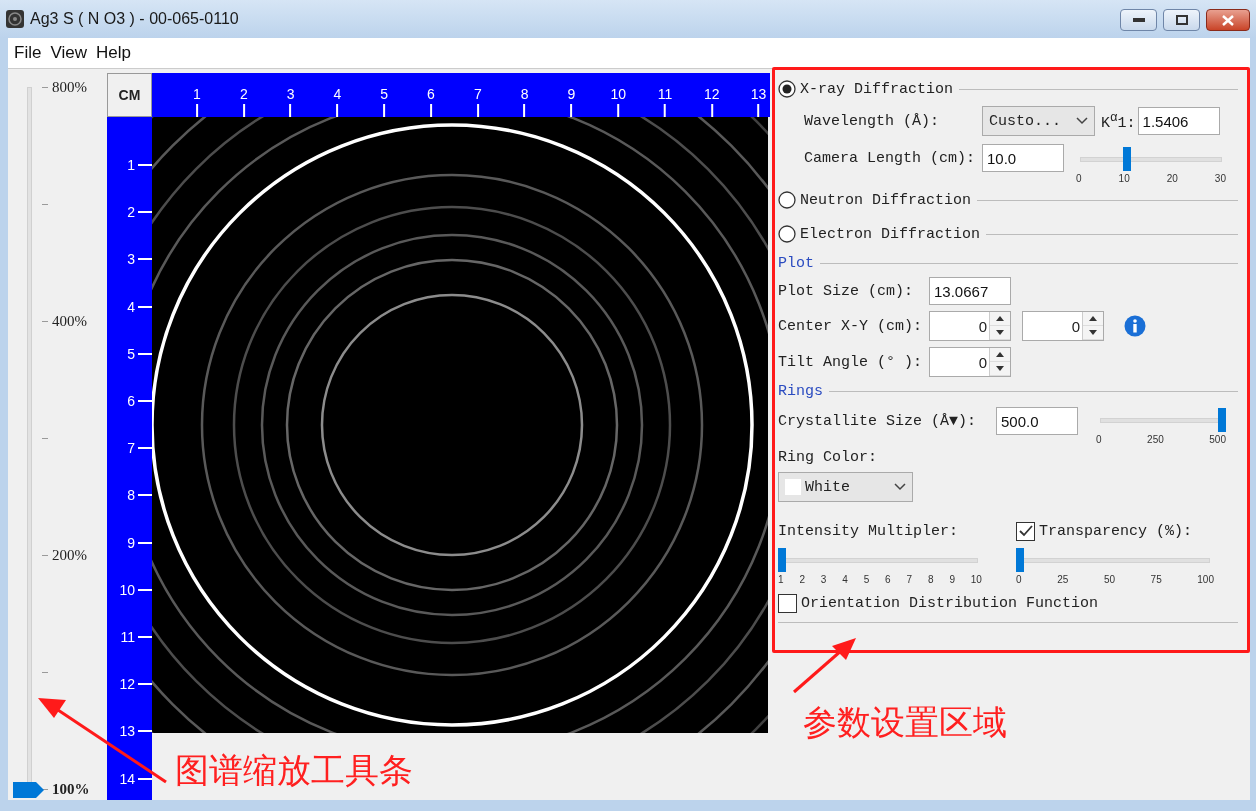 The height and width of the screenshot is (811, 1256). What do you see at coordinates (57, 434) in the screenshot?
I see `zoom-slider: 800% 400% 200% 100%` at bounding box center [57, 434].